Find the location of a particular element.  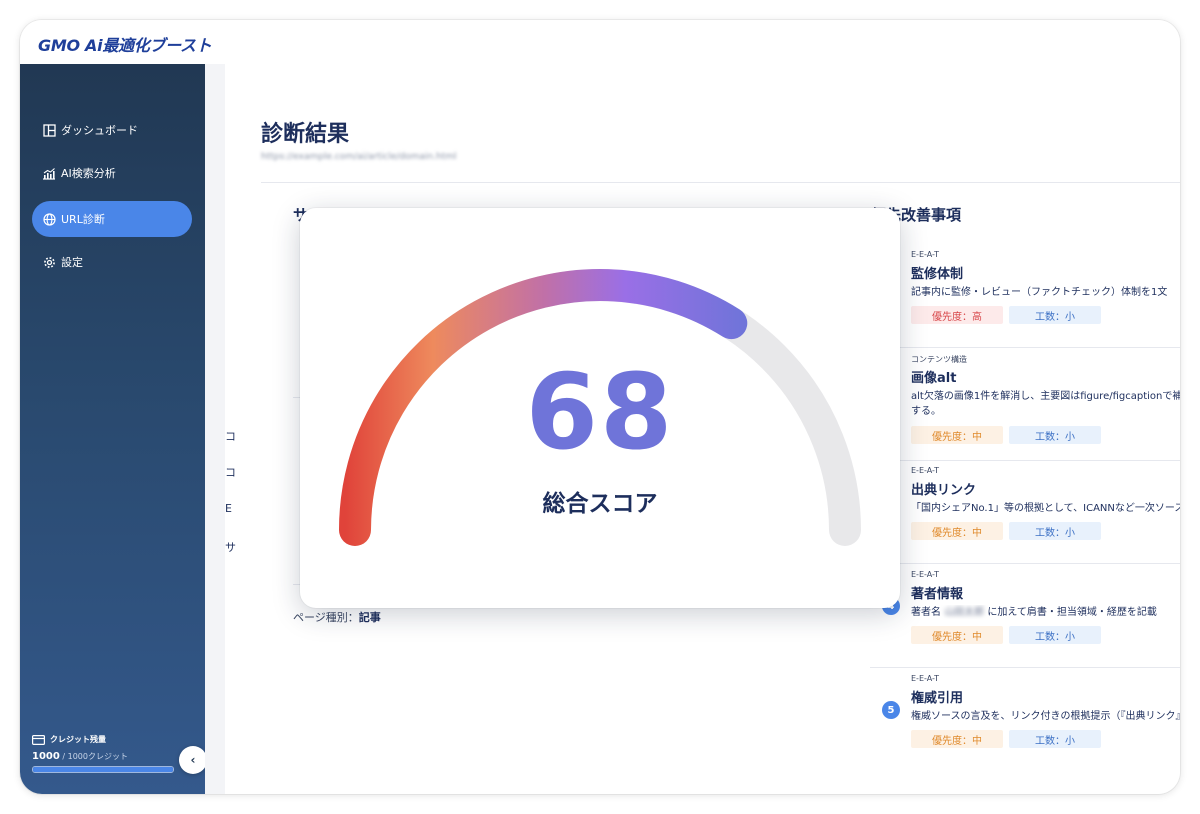

item-description: 「国内シェアNo.1」等の根拠として、ICANNなど一次ソース is located at coordinates (1045, 508).